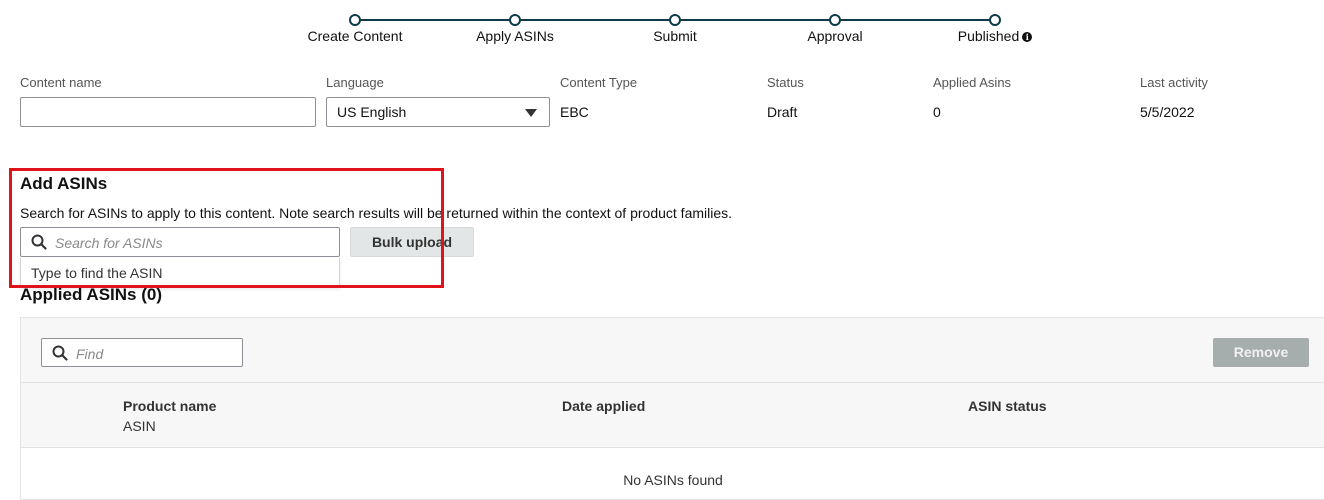 This screenshot has height=500, width=1324. What do you see at coordinates (574, 112) in the screenshot?
I see `content-type-value: EBC` at bounding box center [574, 112].